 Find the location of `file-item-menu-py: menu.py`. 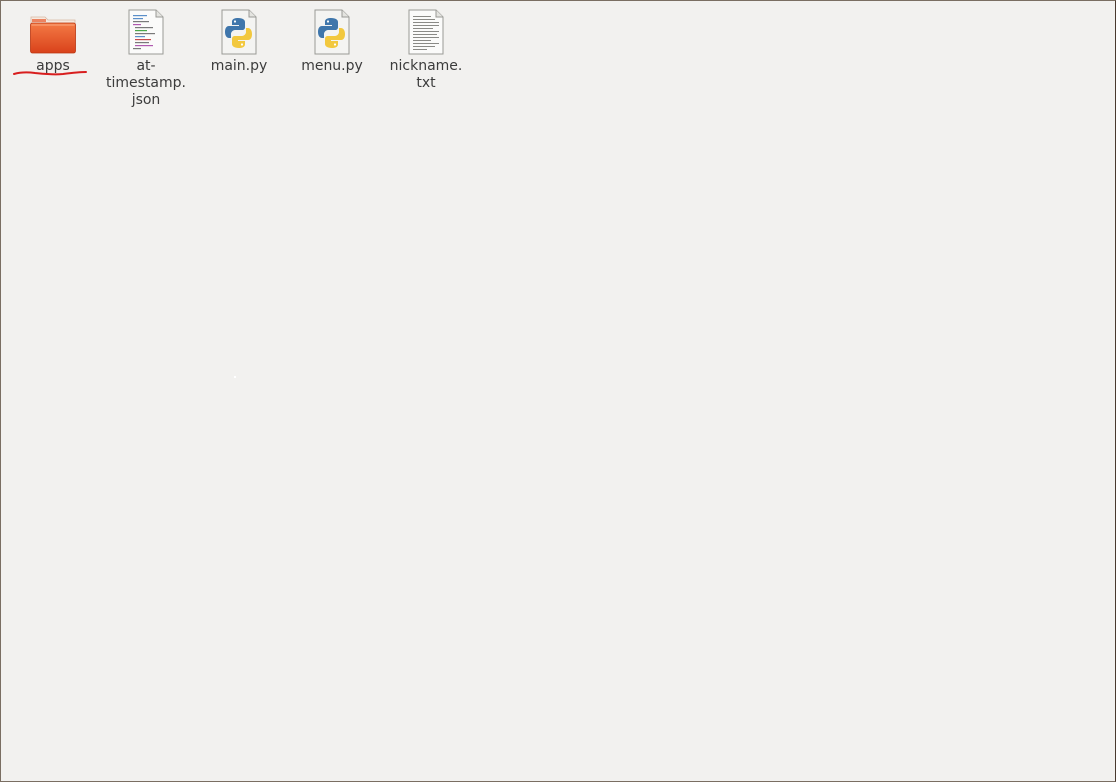

file-item-menu-py: menu.py is located at coordinates (332, 41).